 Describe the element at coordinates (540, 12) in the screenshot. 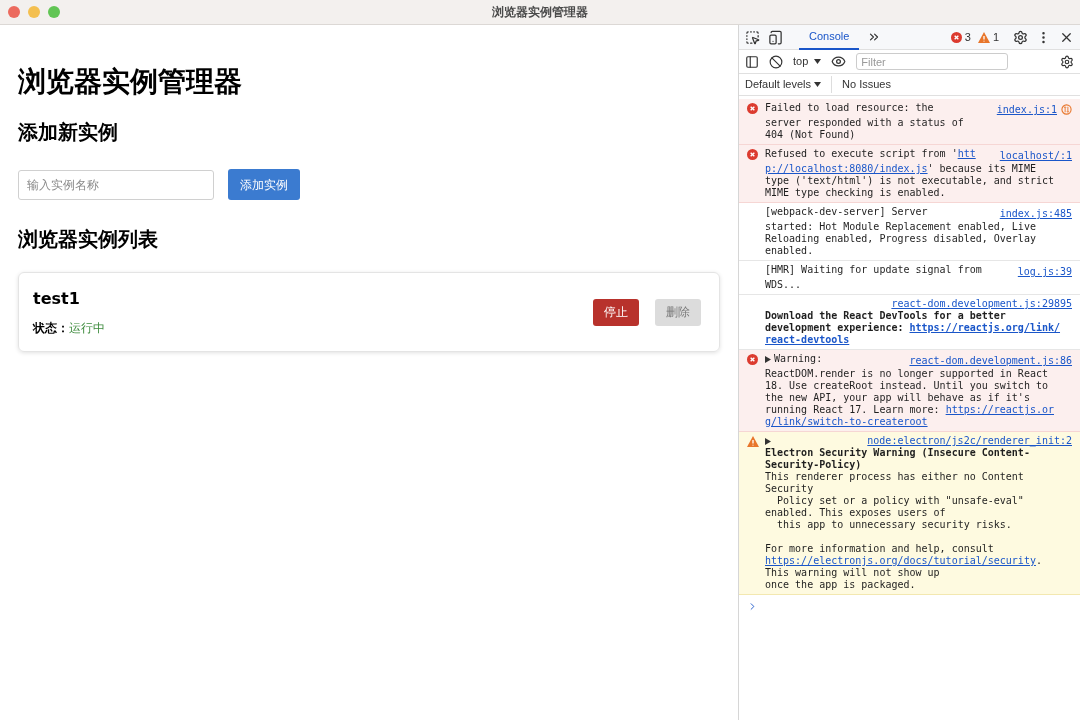

I see `window-title: 浏览器实例管理器` at that location.